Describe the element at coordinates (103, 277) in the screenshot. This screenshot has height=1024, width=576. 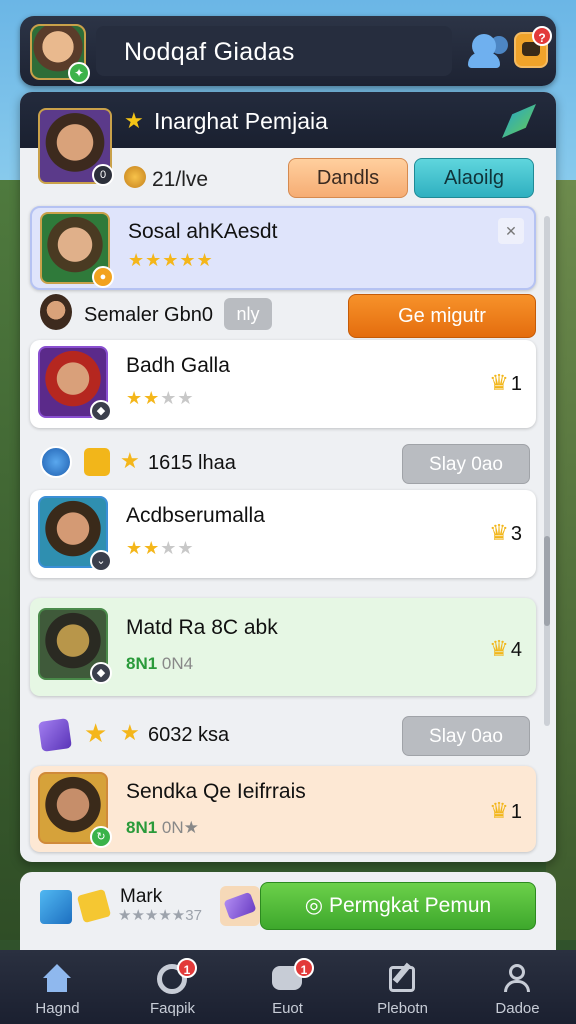
I see `coin-badge-icon: ●` at that location.